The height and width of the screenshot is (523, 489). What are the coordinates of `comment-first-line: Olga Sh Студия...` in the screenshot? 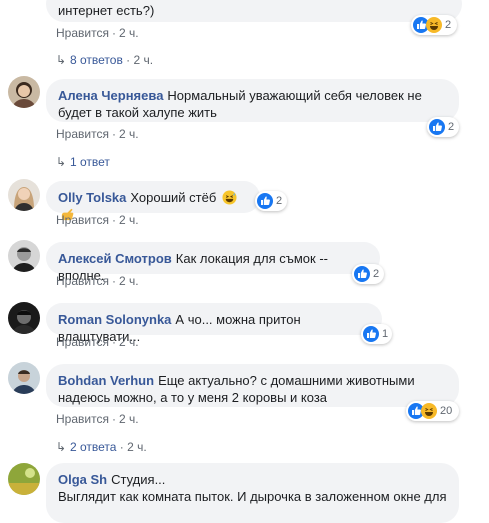 It's located at (252, 479).